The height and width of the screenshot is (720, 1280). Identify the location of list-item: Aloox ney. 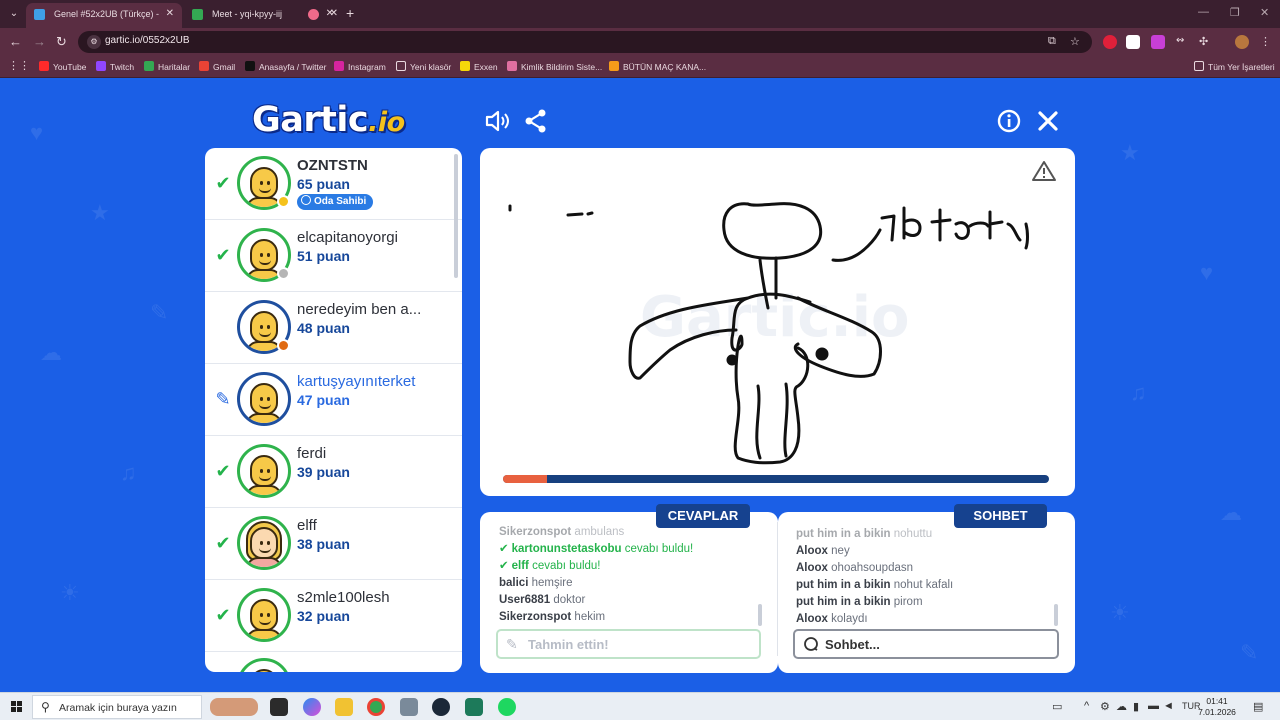
(823, 551).